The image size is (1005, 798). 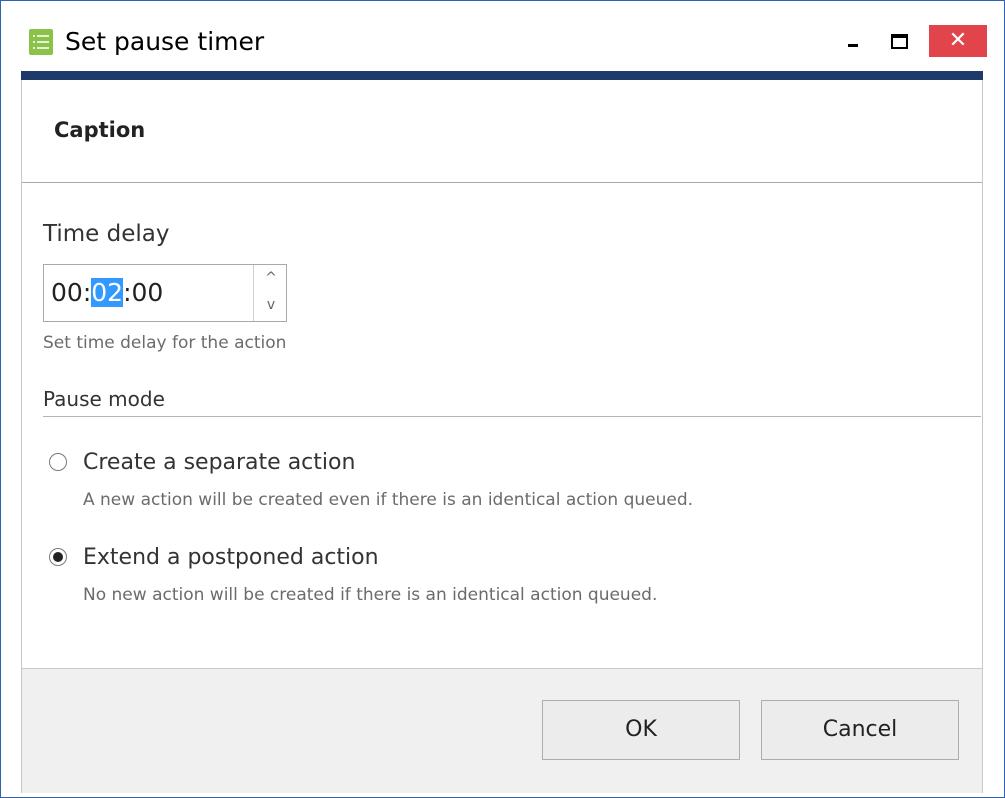 I want to click on dialog-footer: OK Cancel, so click(x=502, y=730).